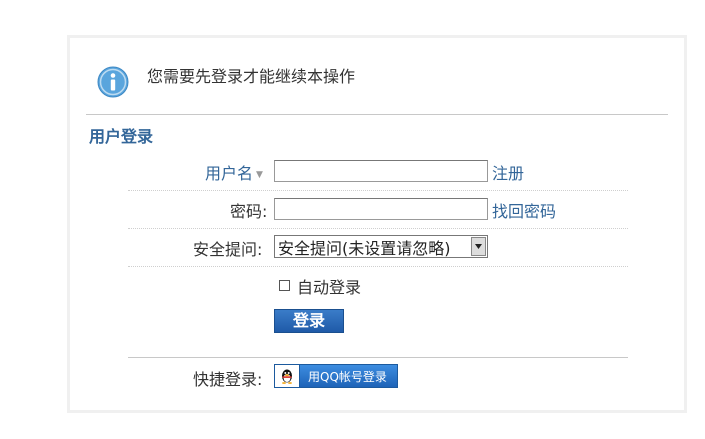 This screenshot has width=705, height=439. I want to click on remember-label: 自动登录, so click(329, 287).